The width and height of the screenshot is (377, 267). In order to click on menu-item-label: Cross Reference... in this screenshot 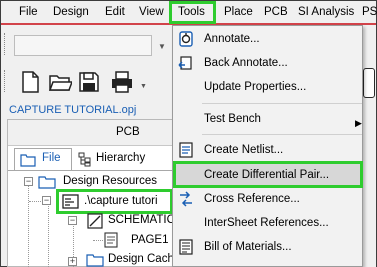, I will do `click(252, 199)`.